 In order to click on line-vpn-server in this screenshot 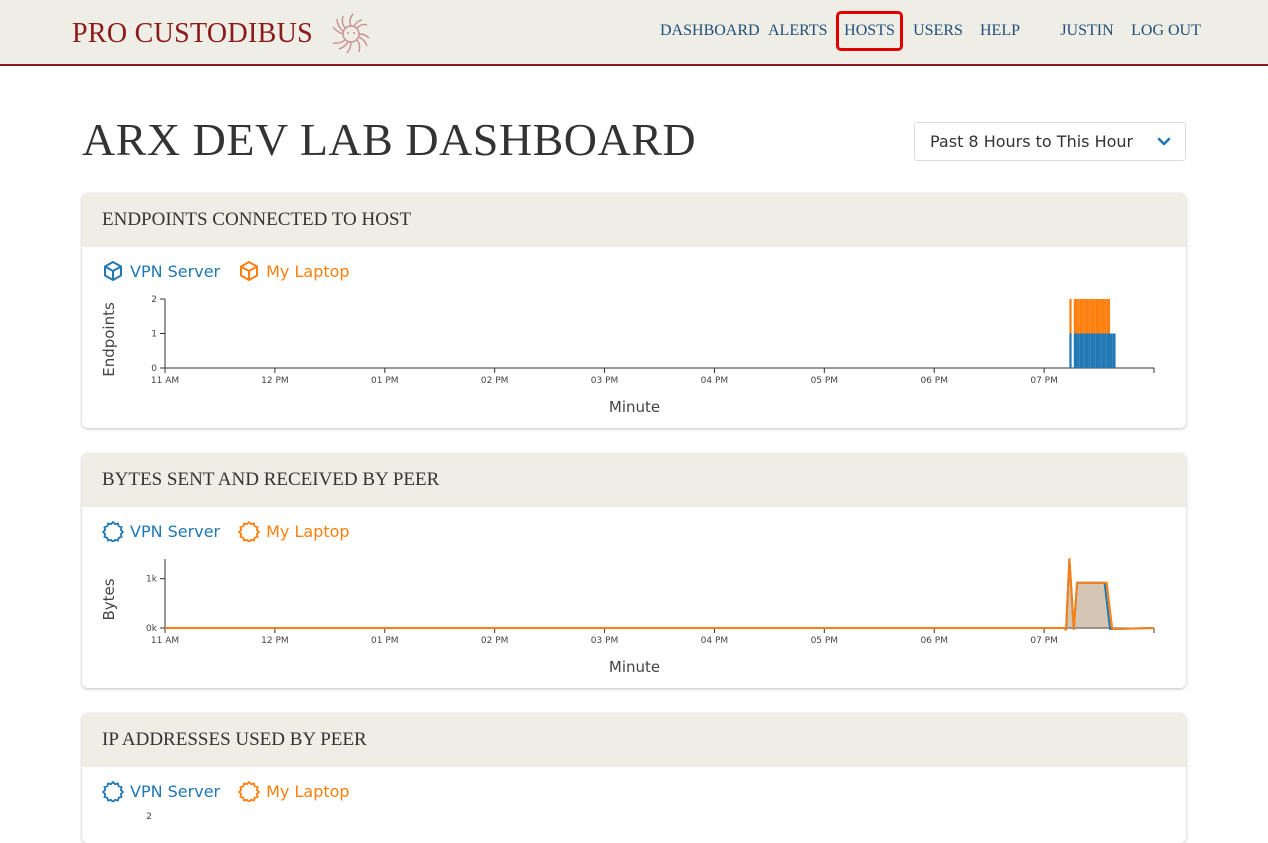, I will do `click(660, 594)`.